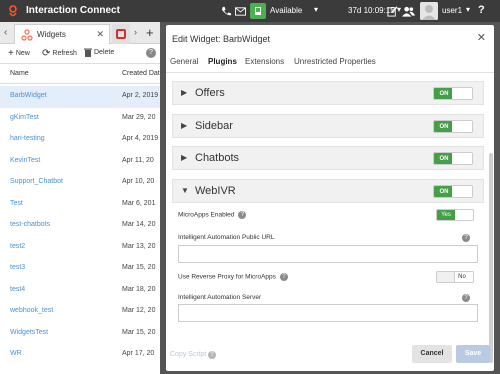 This screenshot has height=374, width=500. Describe the element at coordinates (453, 93) in the screenshot. I see `offers-toggle: ON` at that location.